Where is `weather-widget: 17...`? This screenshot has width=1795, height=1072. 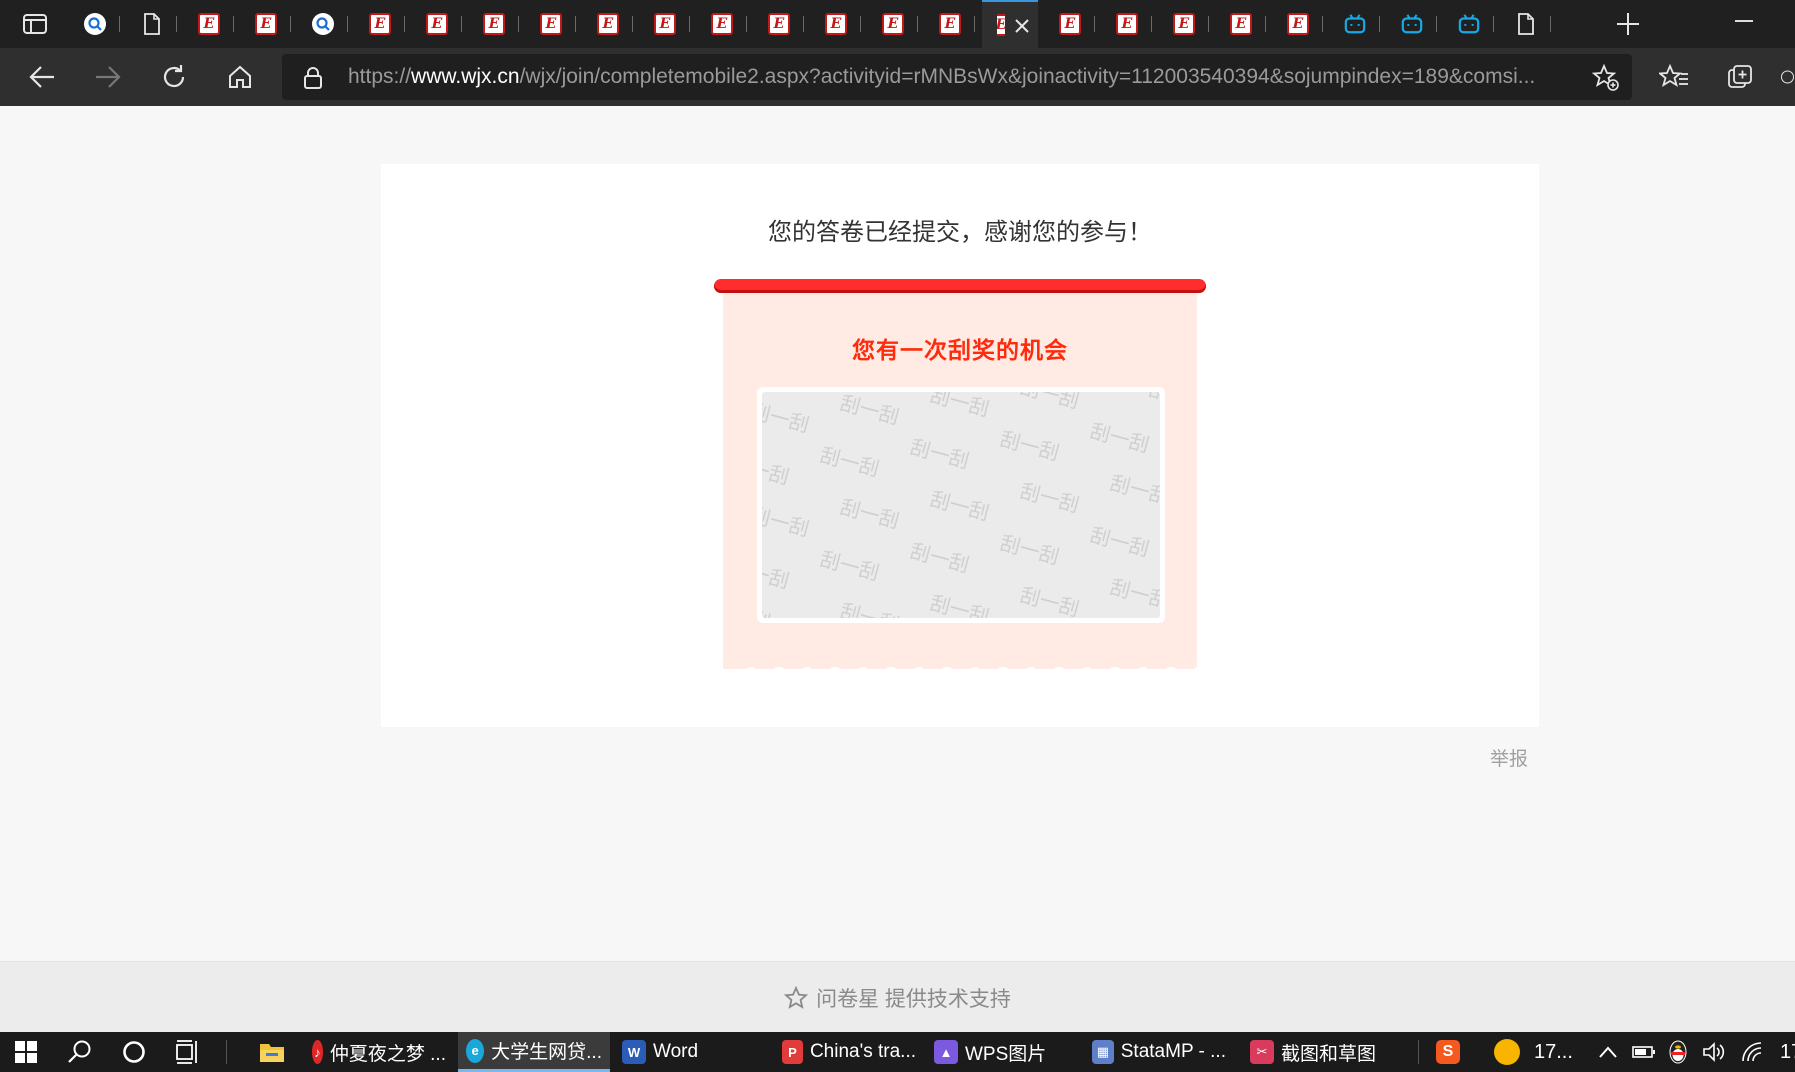 weather-widget: 17... is located at coordinates (1533, 1052).